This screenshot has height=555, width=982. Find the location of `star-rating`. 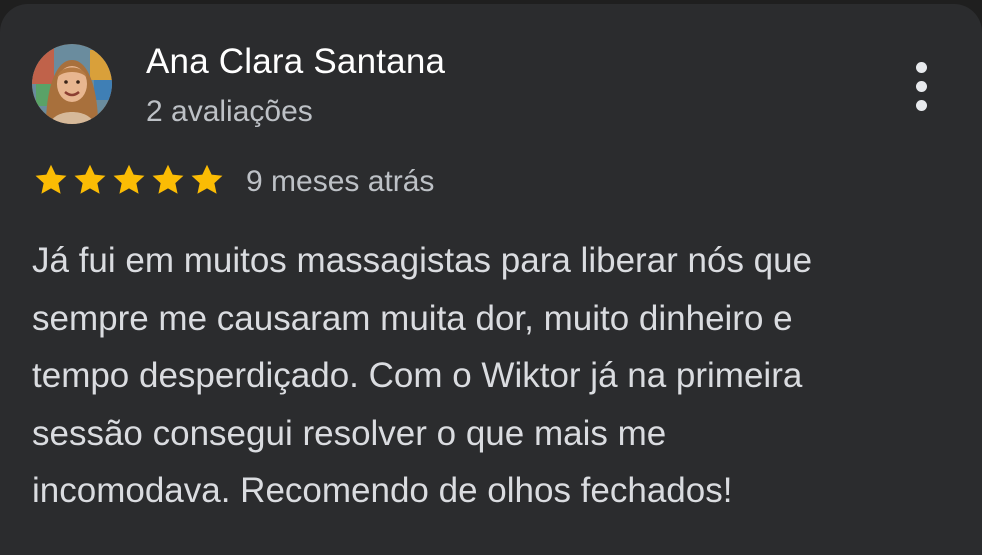

star-rating is located at coordinates (129, 180).